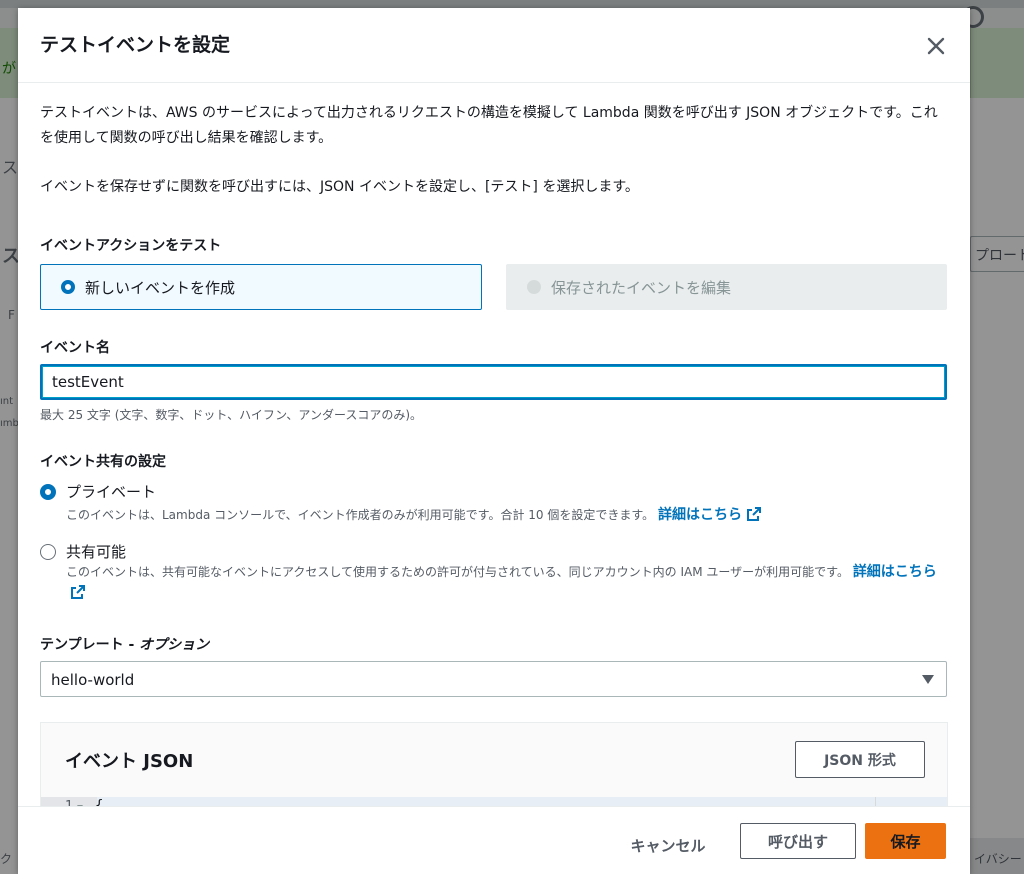 The width and height of the screenshot is (1024, 874). What do you see at coordinates (174, 645) in the screenshot?
I see `template-label-optional: オプション` at bounding box center [174, 645].